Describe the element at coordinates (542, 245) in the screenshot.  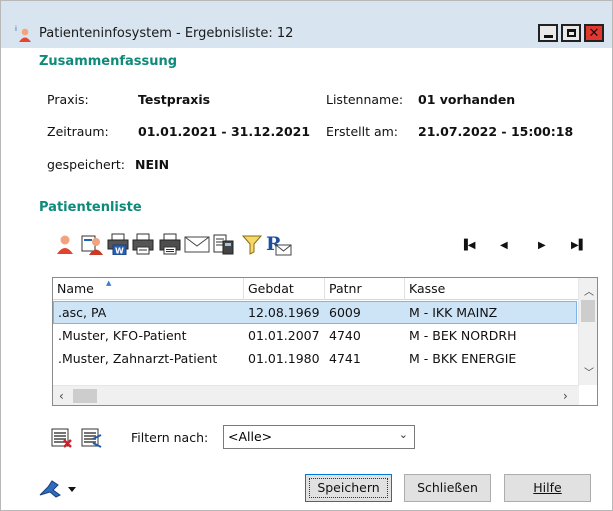
I see `nav-next-button: ▶` at that location.